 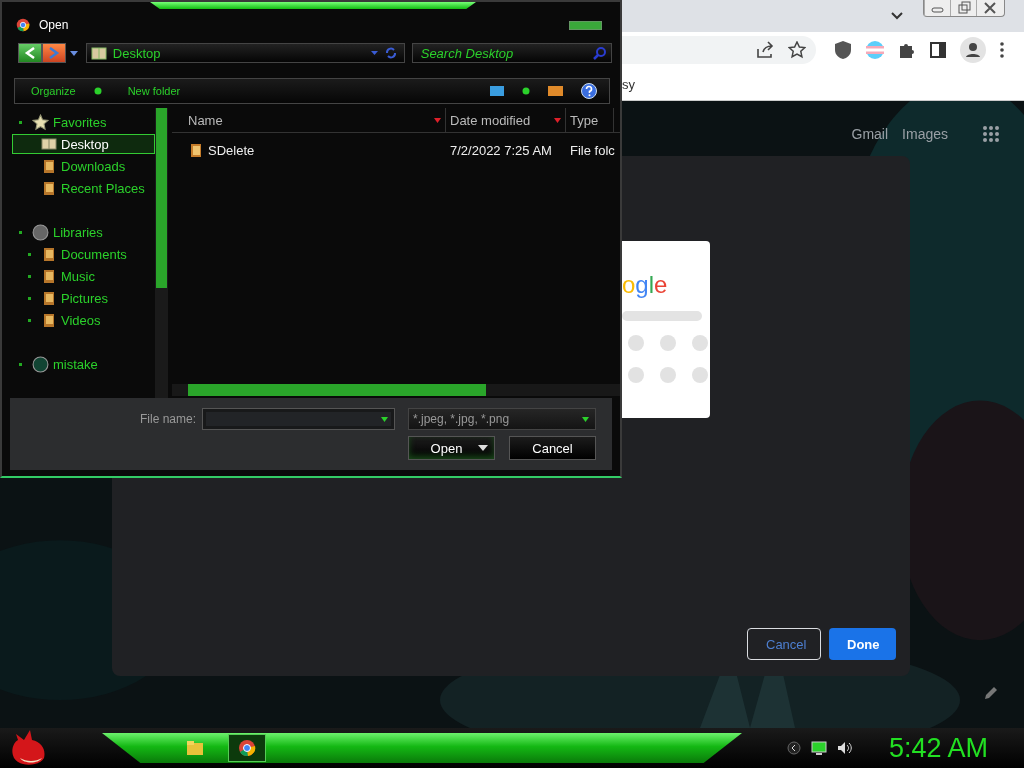 What do you see at coordinates (1002, 50) in the screenshot?
I see `menu-icon` at bounding box center [1002, 50].